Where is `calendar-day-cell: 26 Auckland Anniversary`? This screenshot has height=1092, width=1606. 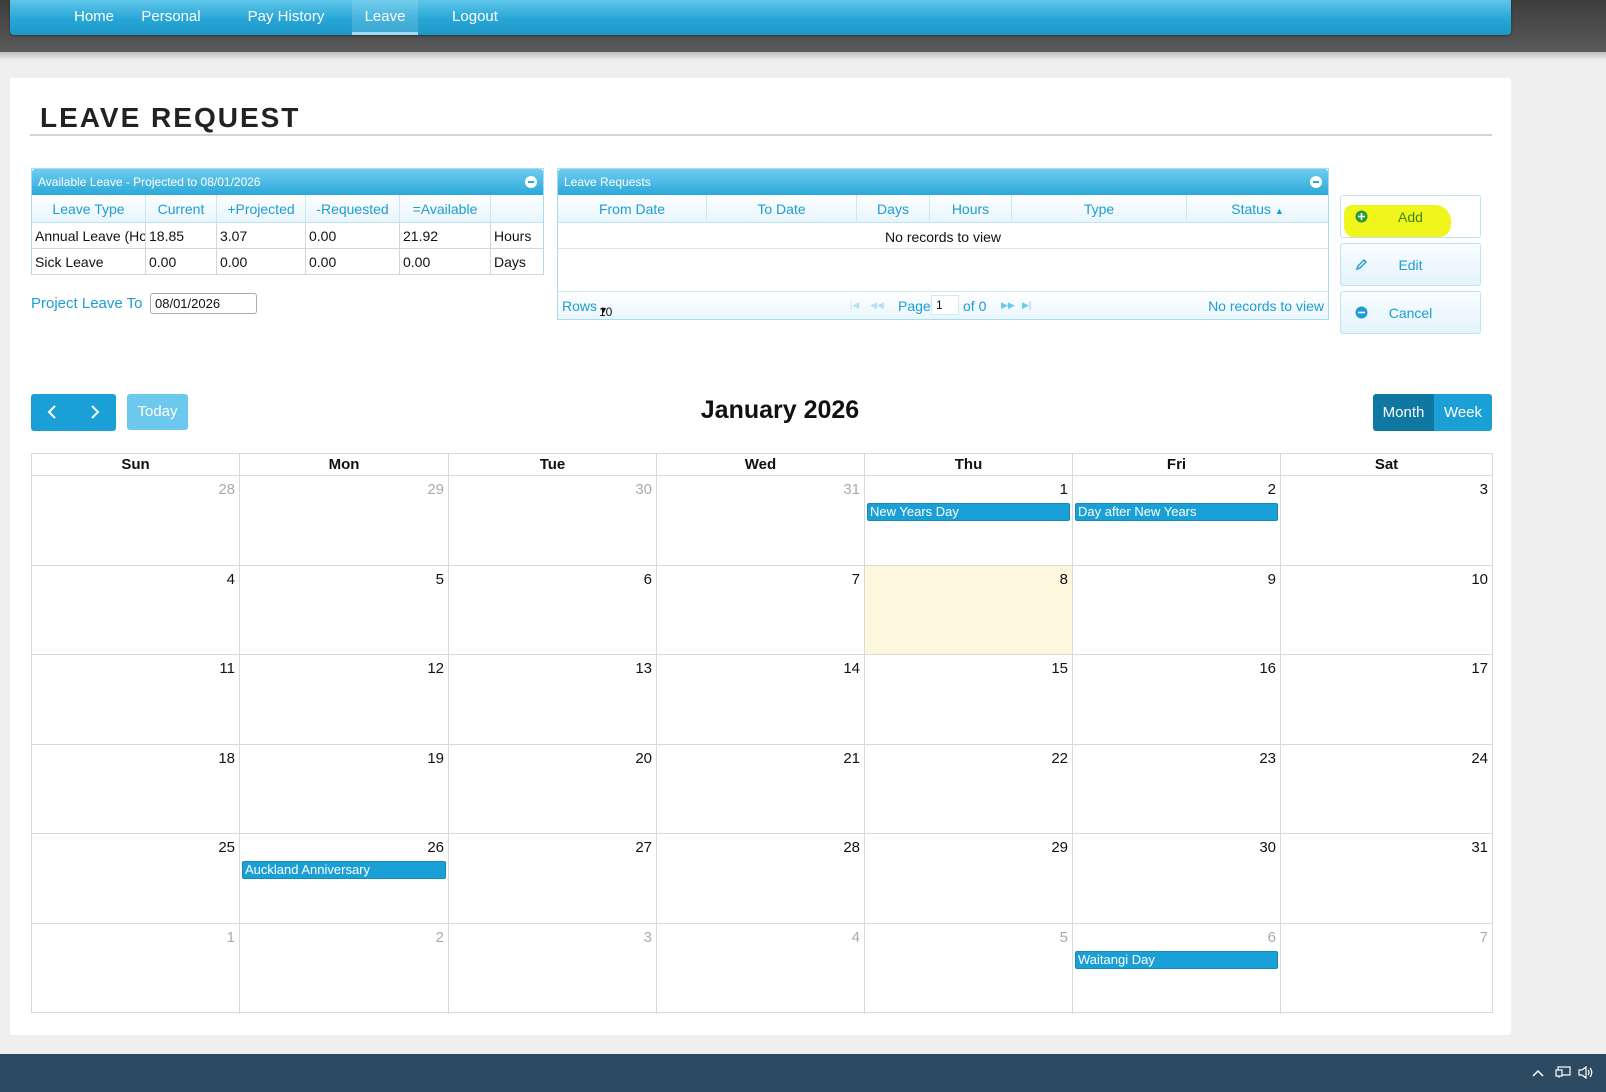
calendar-day-cell: 26 Auckland Anniversary is located at coordinates (344, 879).